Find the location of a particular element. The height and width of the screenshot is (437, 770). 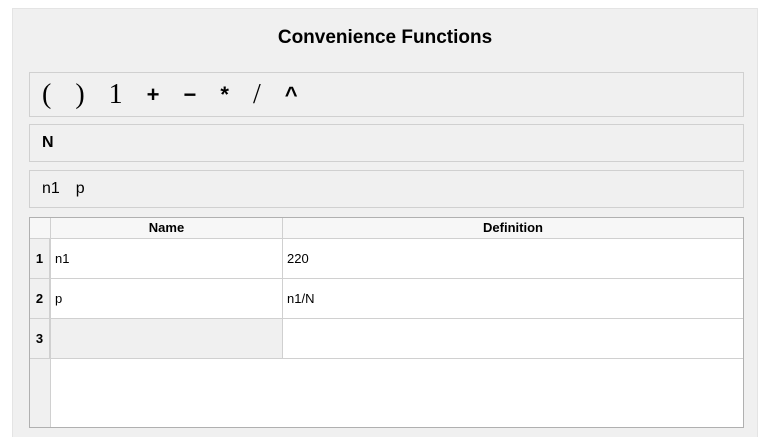

function-p-button: p is located at coordinates (80, 189).